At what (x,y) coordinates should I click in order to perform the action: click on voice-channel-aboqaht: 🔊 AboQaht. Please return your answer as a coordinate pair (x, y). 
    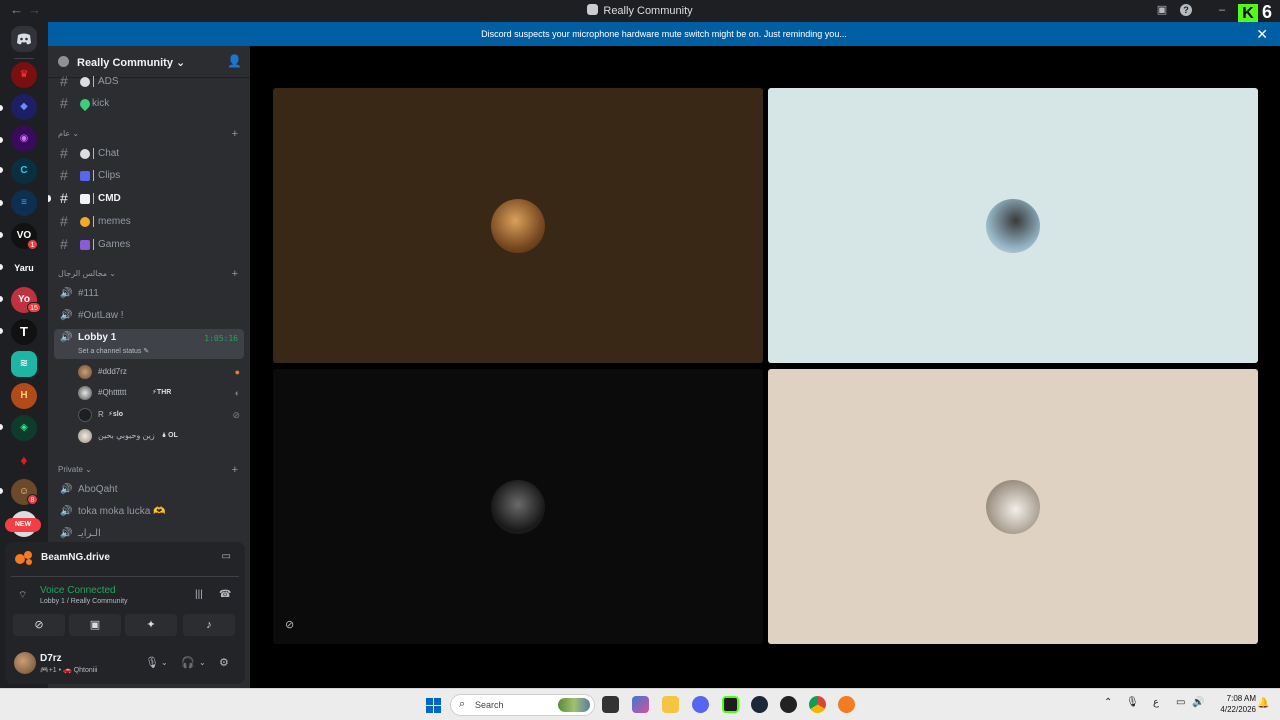
    Looking at the image, I should click on (149, 489).